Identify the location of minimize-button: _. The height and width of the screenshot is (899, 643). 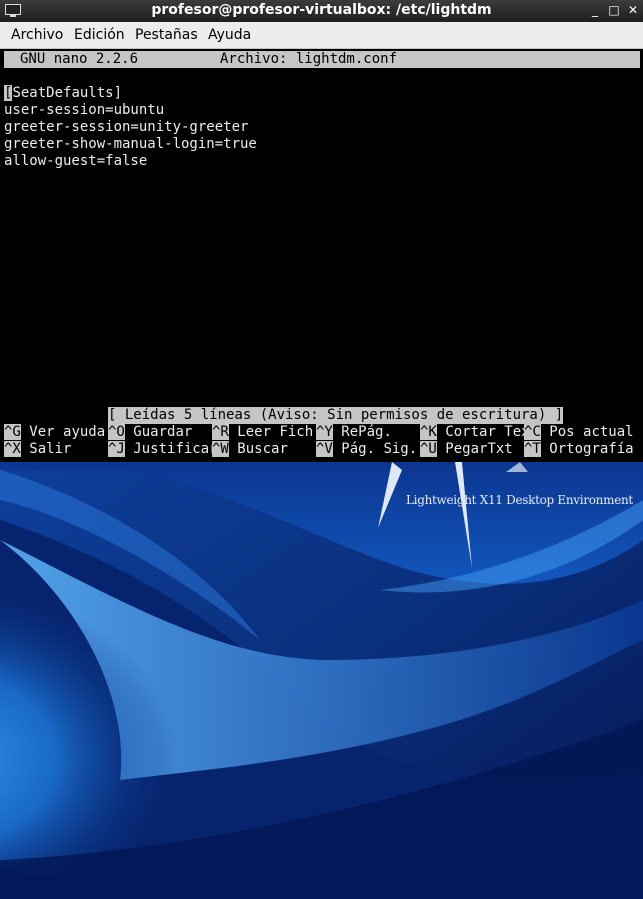
(595, 10).